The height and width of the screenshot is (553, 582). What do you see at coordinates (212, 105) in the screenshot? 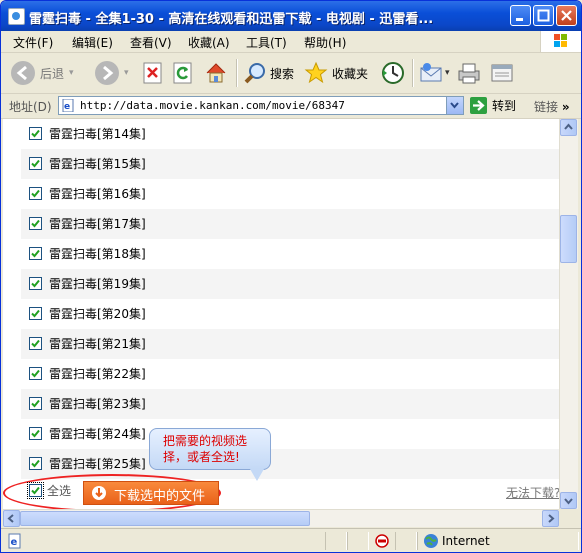
I see `address-url: http://data.movie.kankan.com/movie/68347` at bounding box center [212, 105].